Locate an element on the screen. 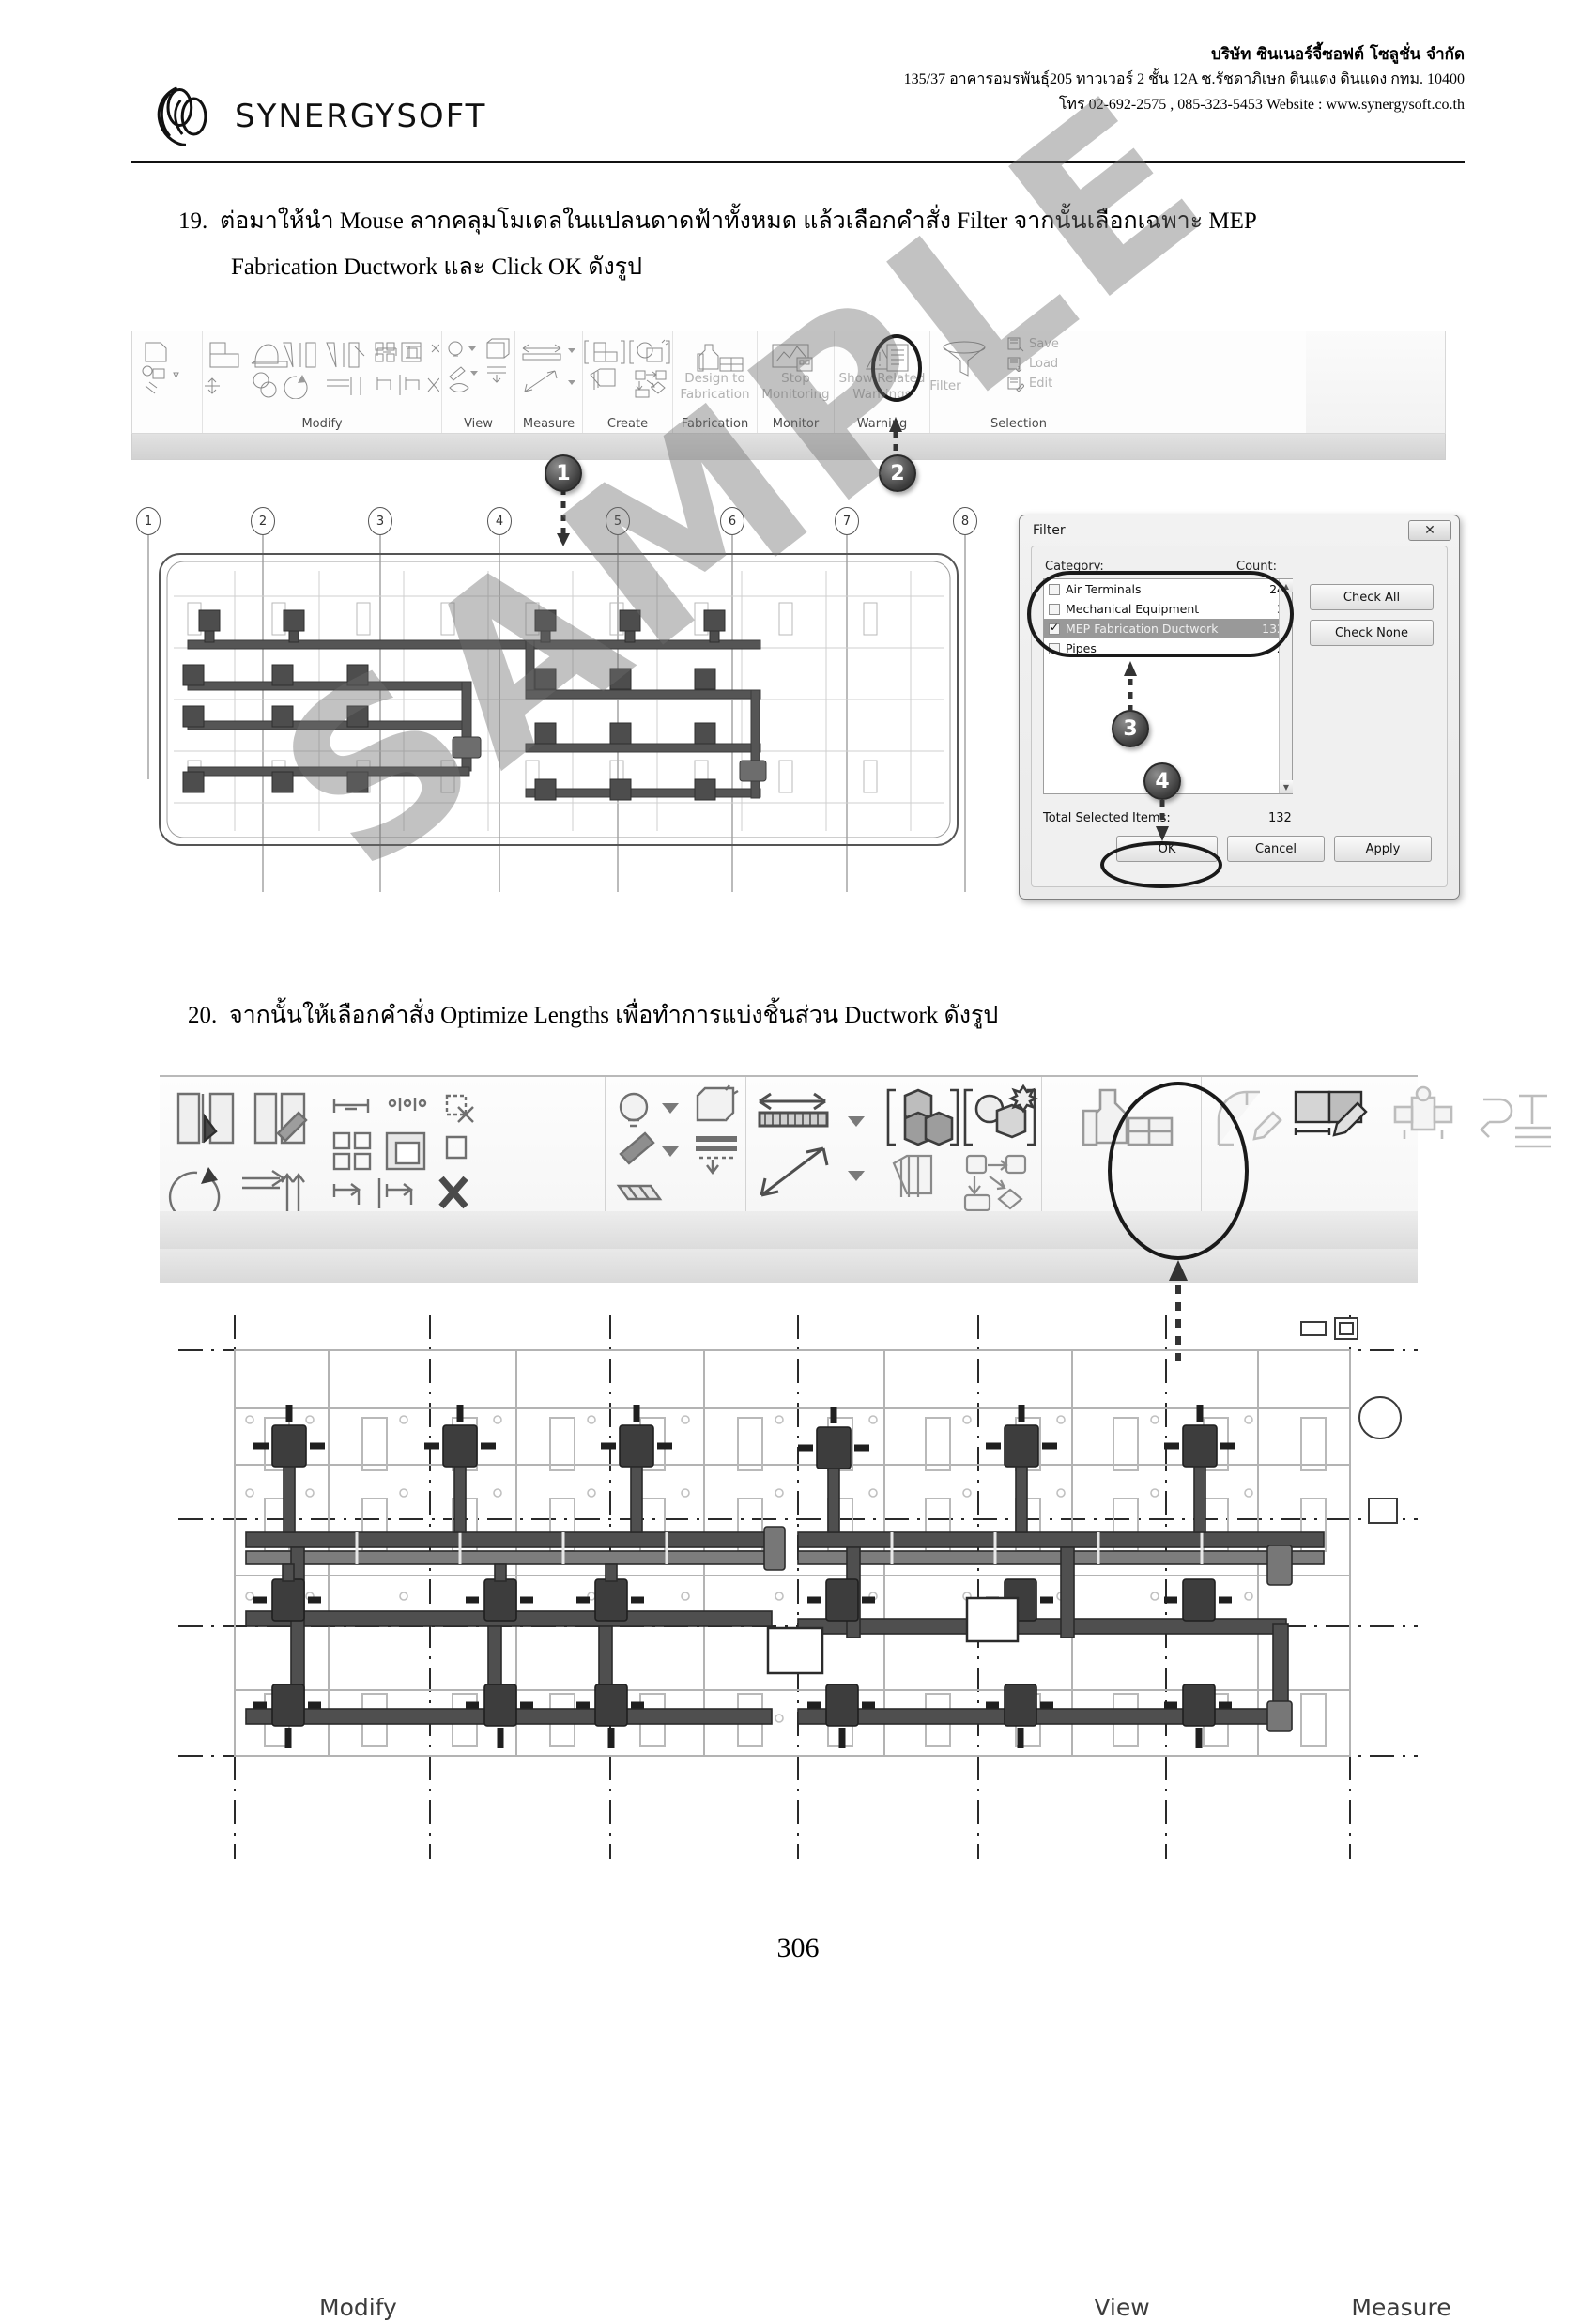 This screenshot has height=2322, width=1596. plan1-drawing is located at coordinates (568, 718).